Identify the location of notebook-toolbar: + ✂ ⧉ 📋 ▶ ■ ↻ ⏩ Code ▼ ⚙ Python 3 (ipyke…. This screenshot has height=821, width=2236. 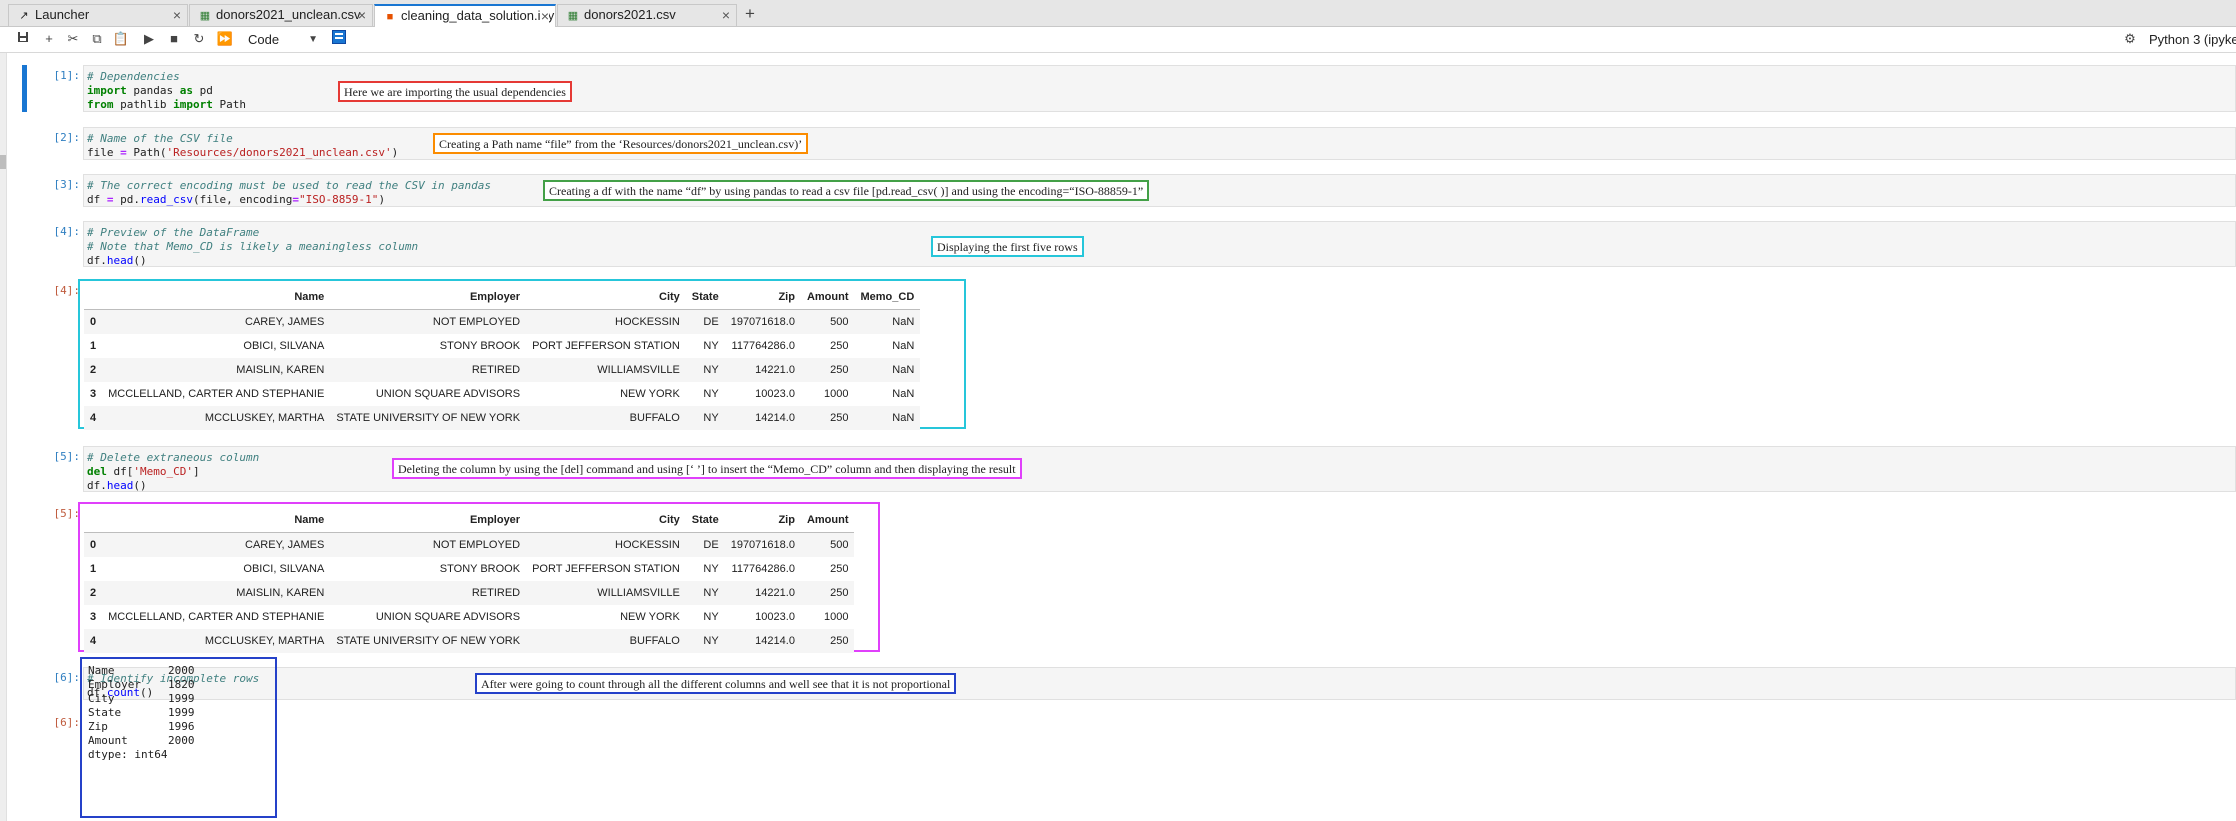
(1118, 40).